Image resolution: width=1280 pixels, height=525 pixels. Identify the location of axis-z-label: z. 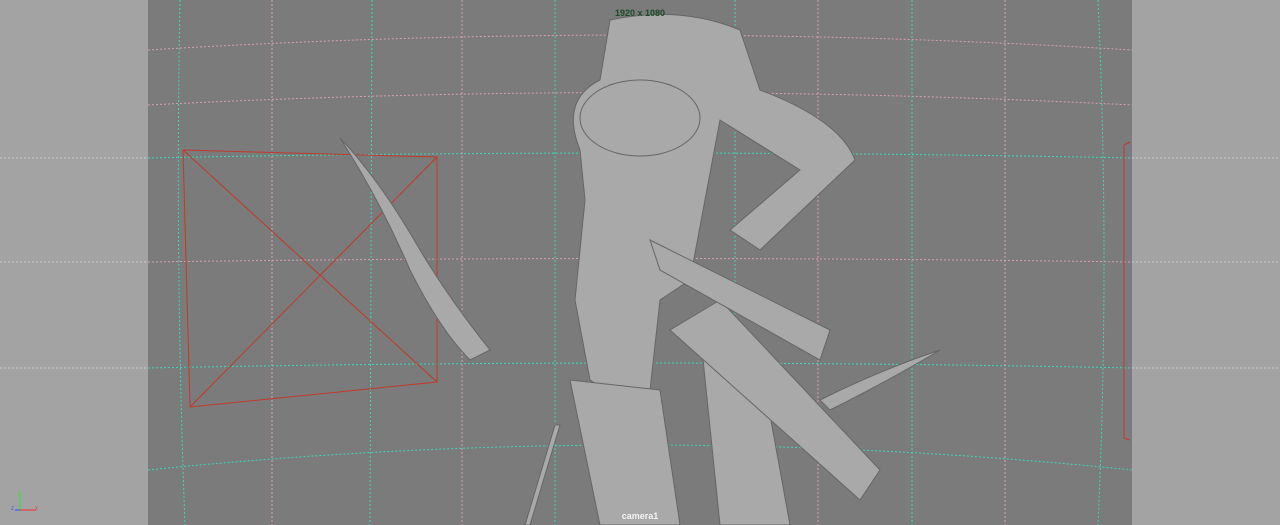
(12, 509).